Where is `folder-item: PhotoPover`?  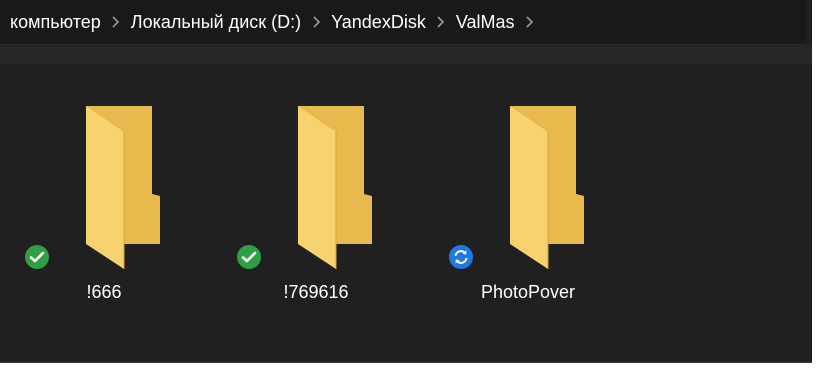
folder-item: PhotoPover is located at coordinates (528, 204).